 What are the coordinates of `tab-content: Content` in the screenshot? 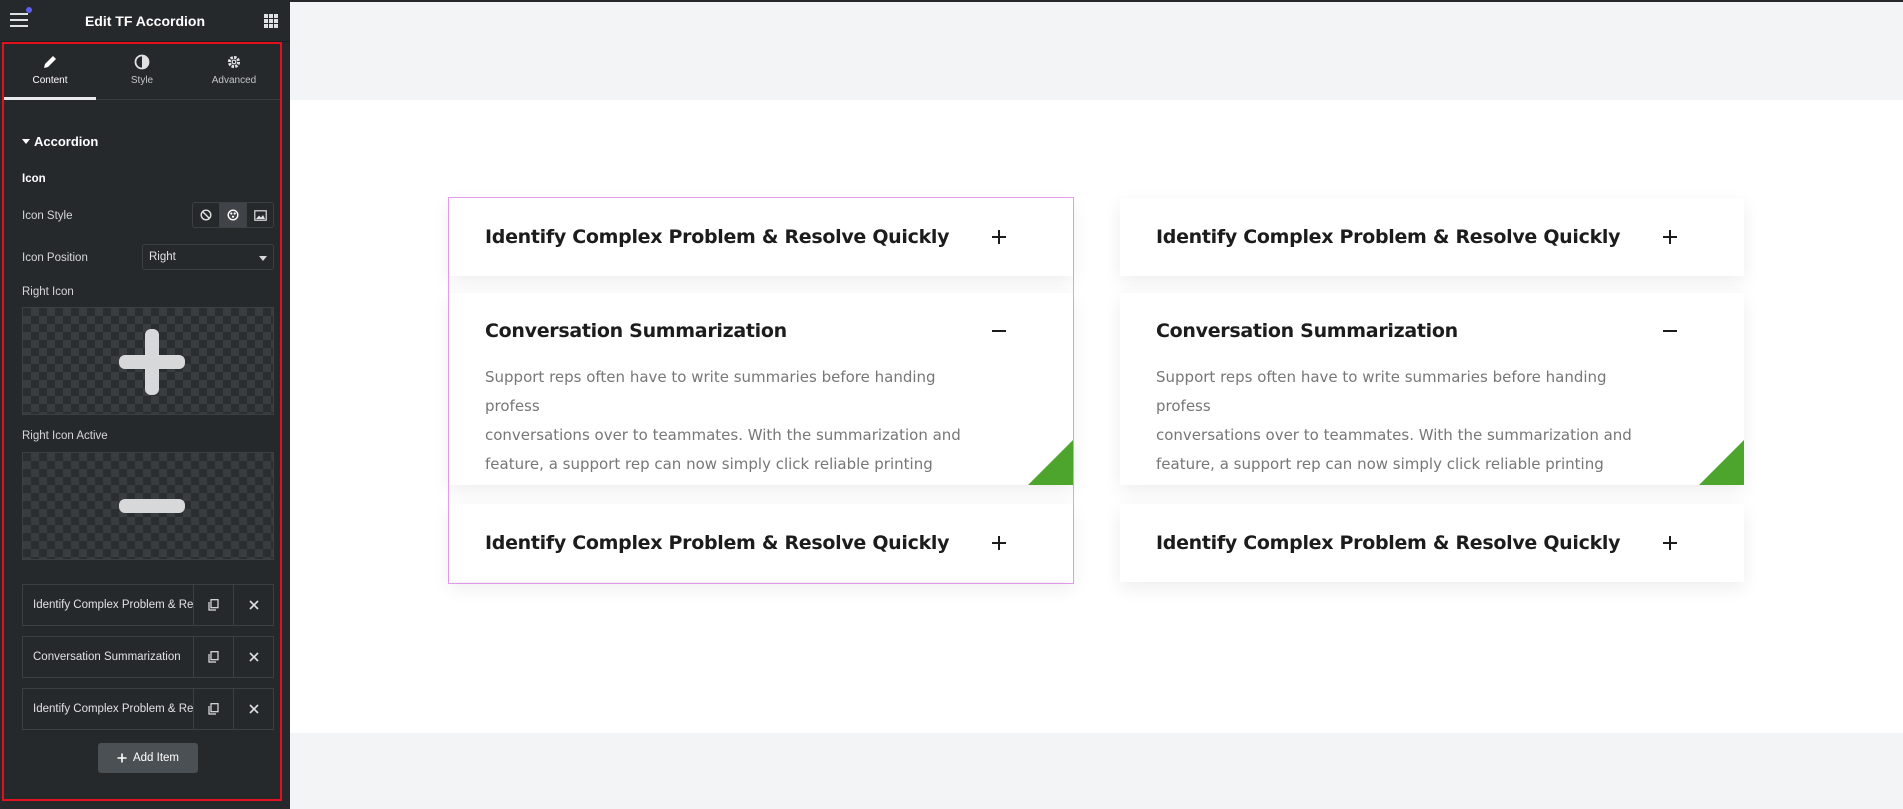 It's located at (50, 72).